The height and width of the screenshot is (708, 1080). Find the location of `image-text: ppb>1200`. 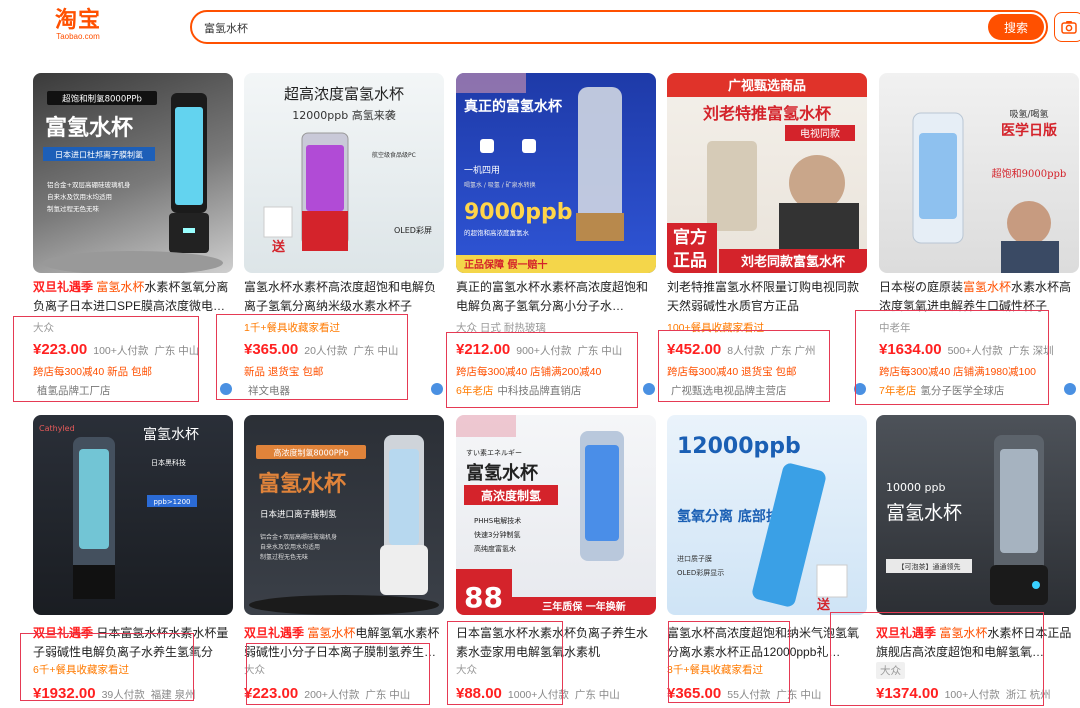

image-text: ppb>1200 is located at coordinates (171, 502).